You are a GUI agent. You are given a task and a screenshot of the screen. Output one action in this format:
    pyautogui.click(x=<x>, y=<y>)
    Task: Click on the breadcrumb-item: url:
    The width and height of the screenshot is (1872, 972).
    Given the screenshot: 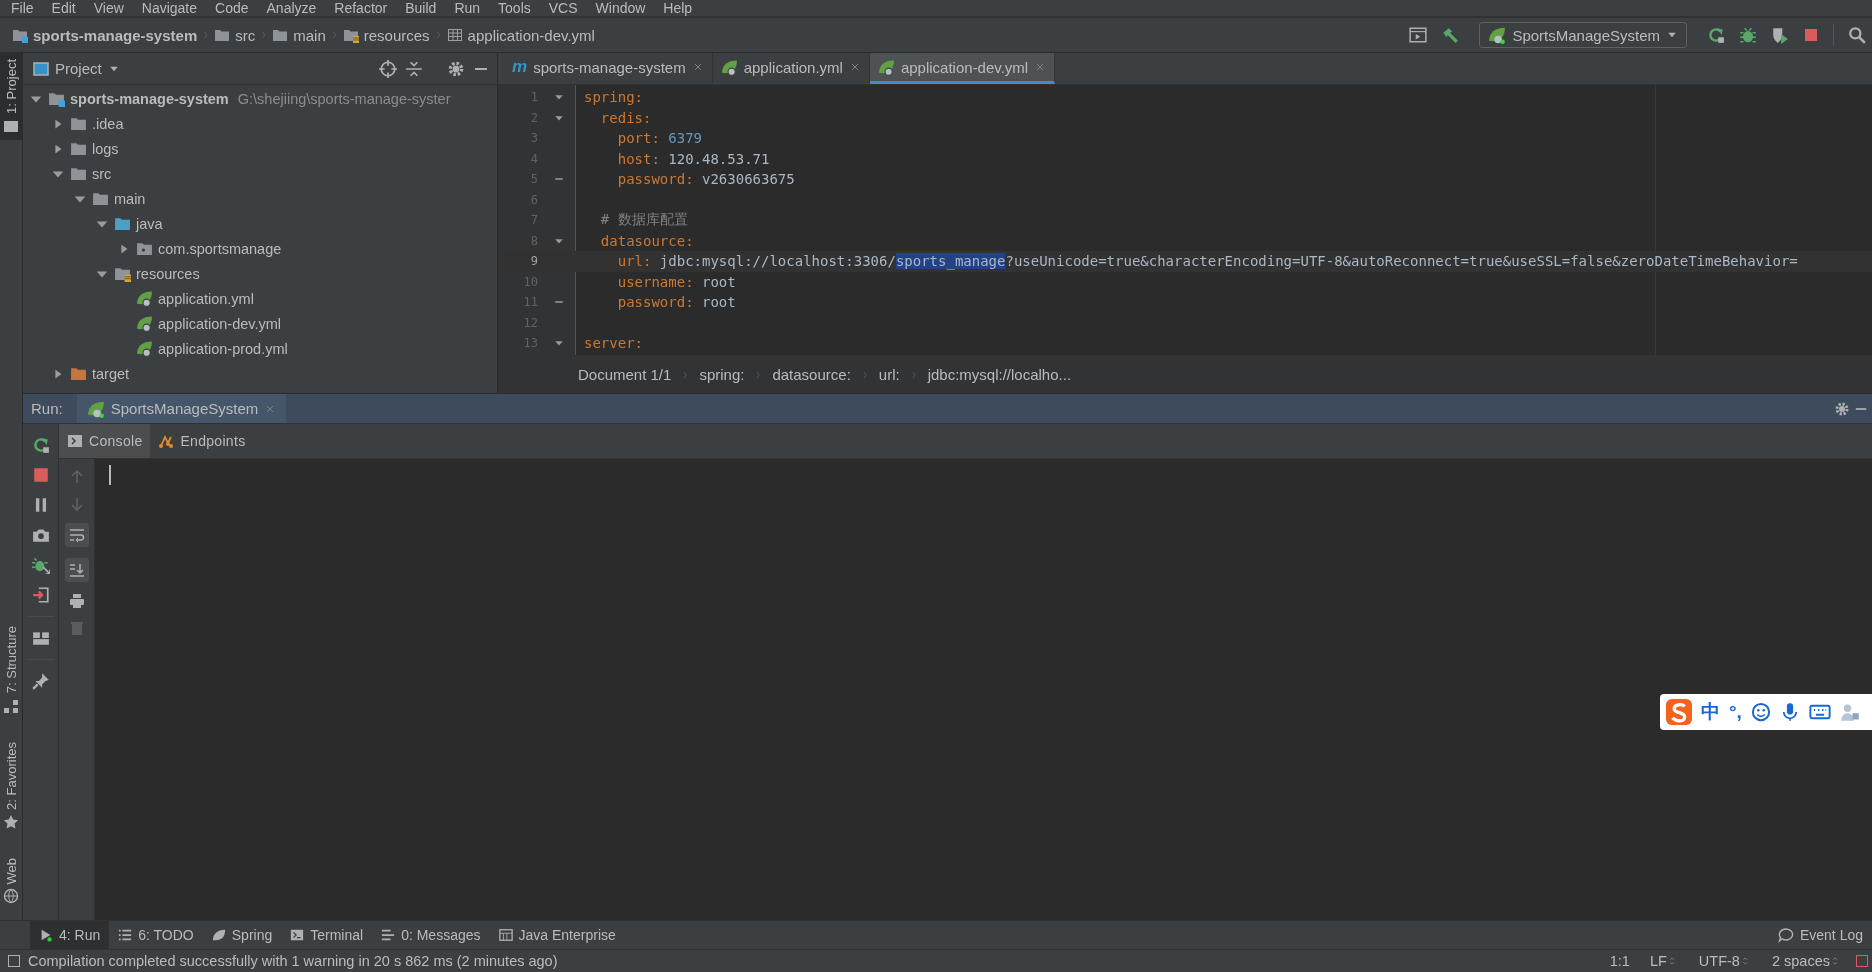 What is the action you would take?
    pyautogui.click(x=889, y=374)
    